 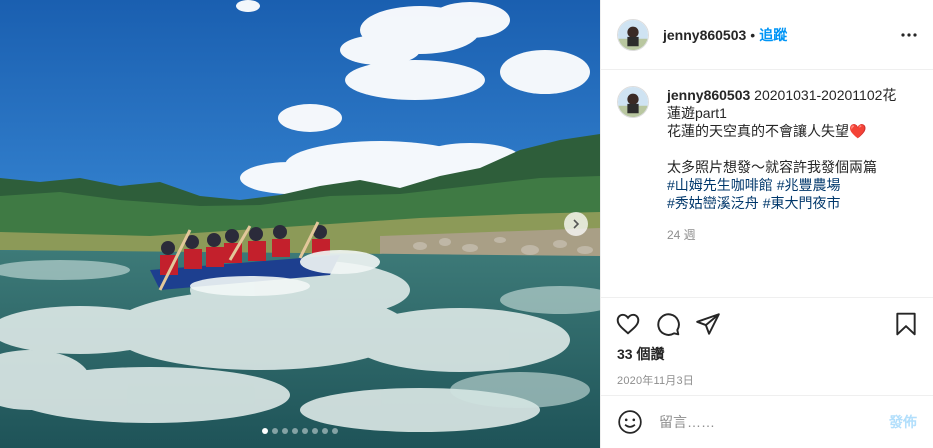 What do you see at coordinates (767, 319) in the screenshot?
I see `action-bar` at bounding box center [767, 319].